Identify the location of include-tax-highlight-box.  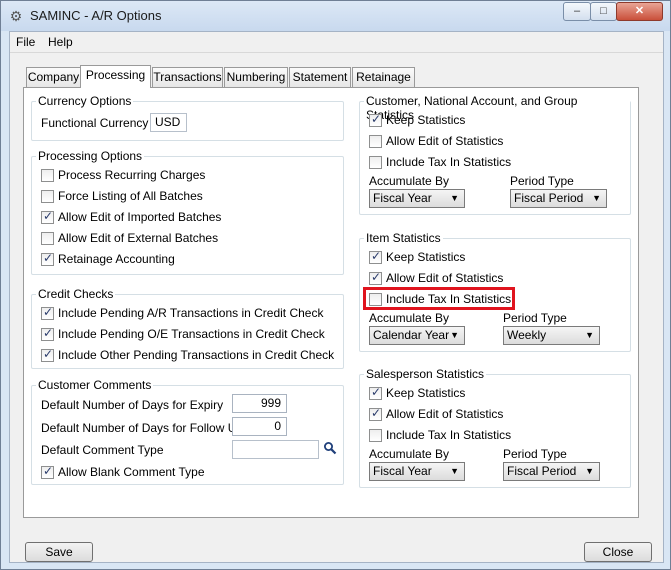
(439, 298).